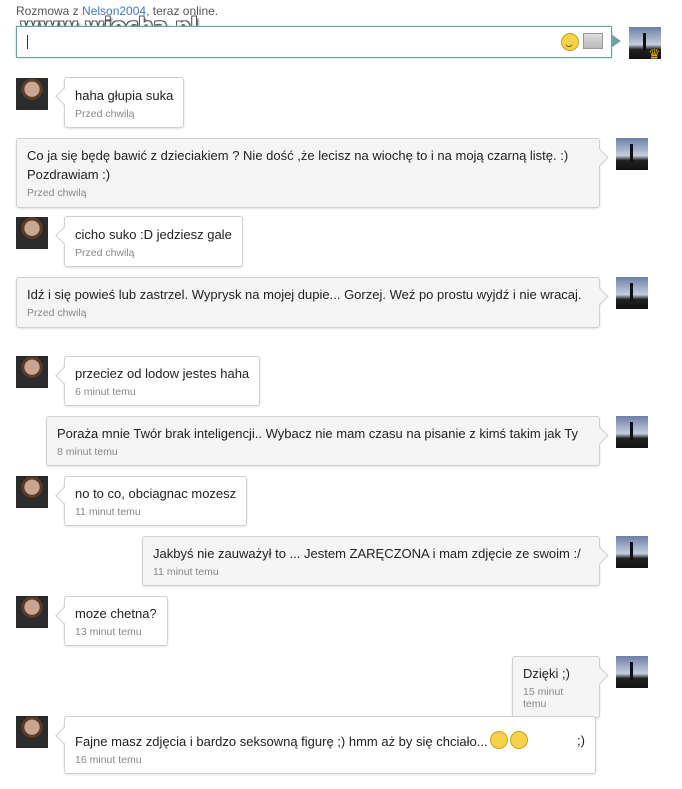 The width and height of the screenshot is (682, 789). Describe the element at coordinates (156, 493) in the screenshot. I see `message-text: no to co, obciagnac mozesz` at that location.